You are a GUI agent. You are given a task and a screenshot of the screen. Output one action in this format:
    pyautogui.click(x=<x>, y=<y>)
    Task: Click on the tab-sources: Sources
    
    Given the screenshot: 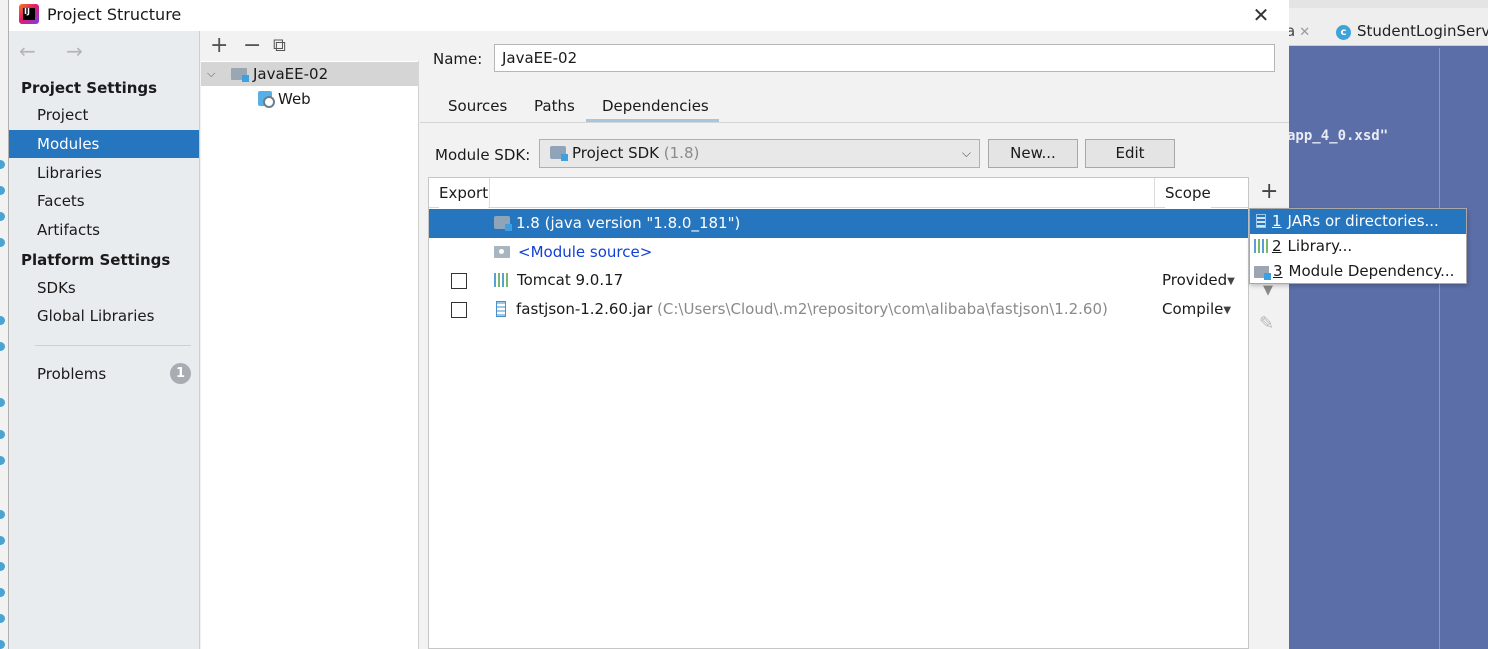 What is the action you would take?
    pyautogui.click(x=477, y=106)
    